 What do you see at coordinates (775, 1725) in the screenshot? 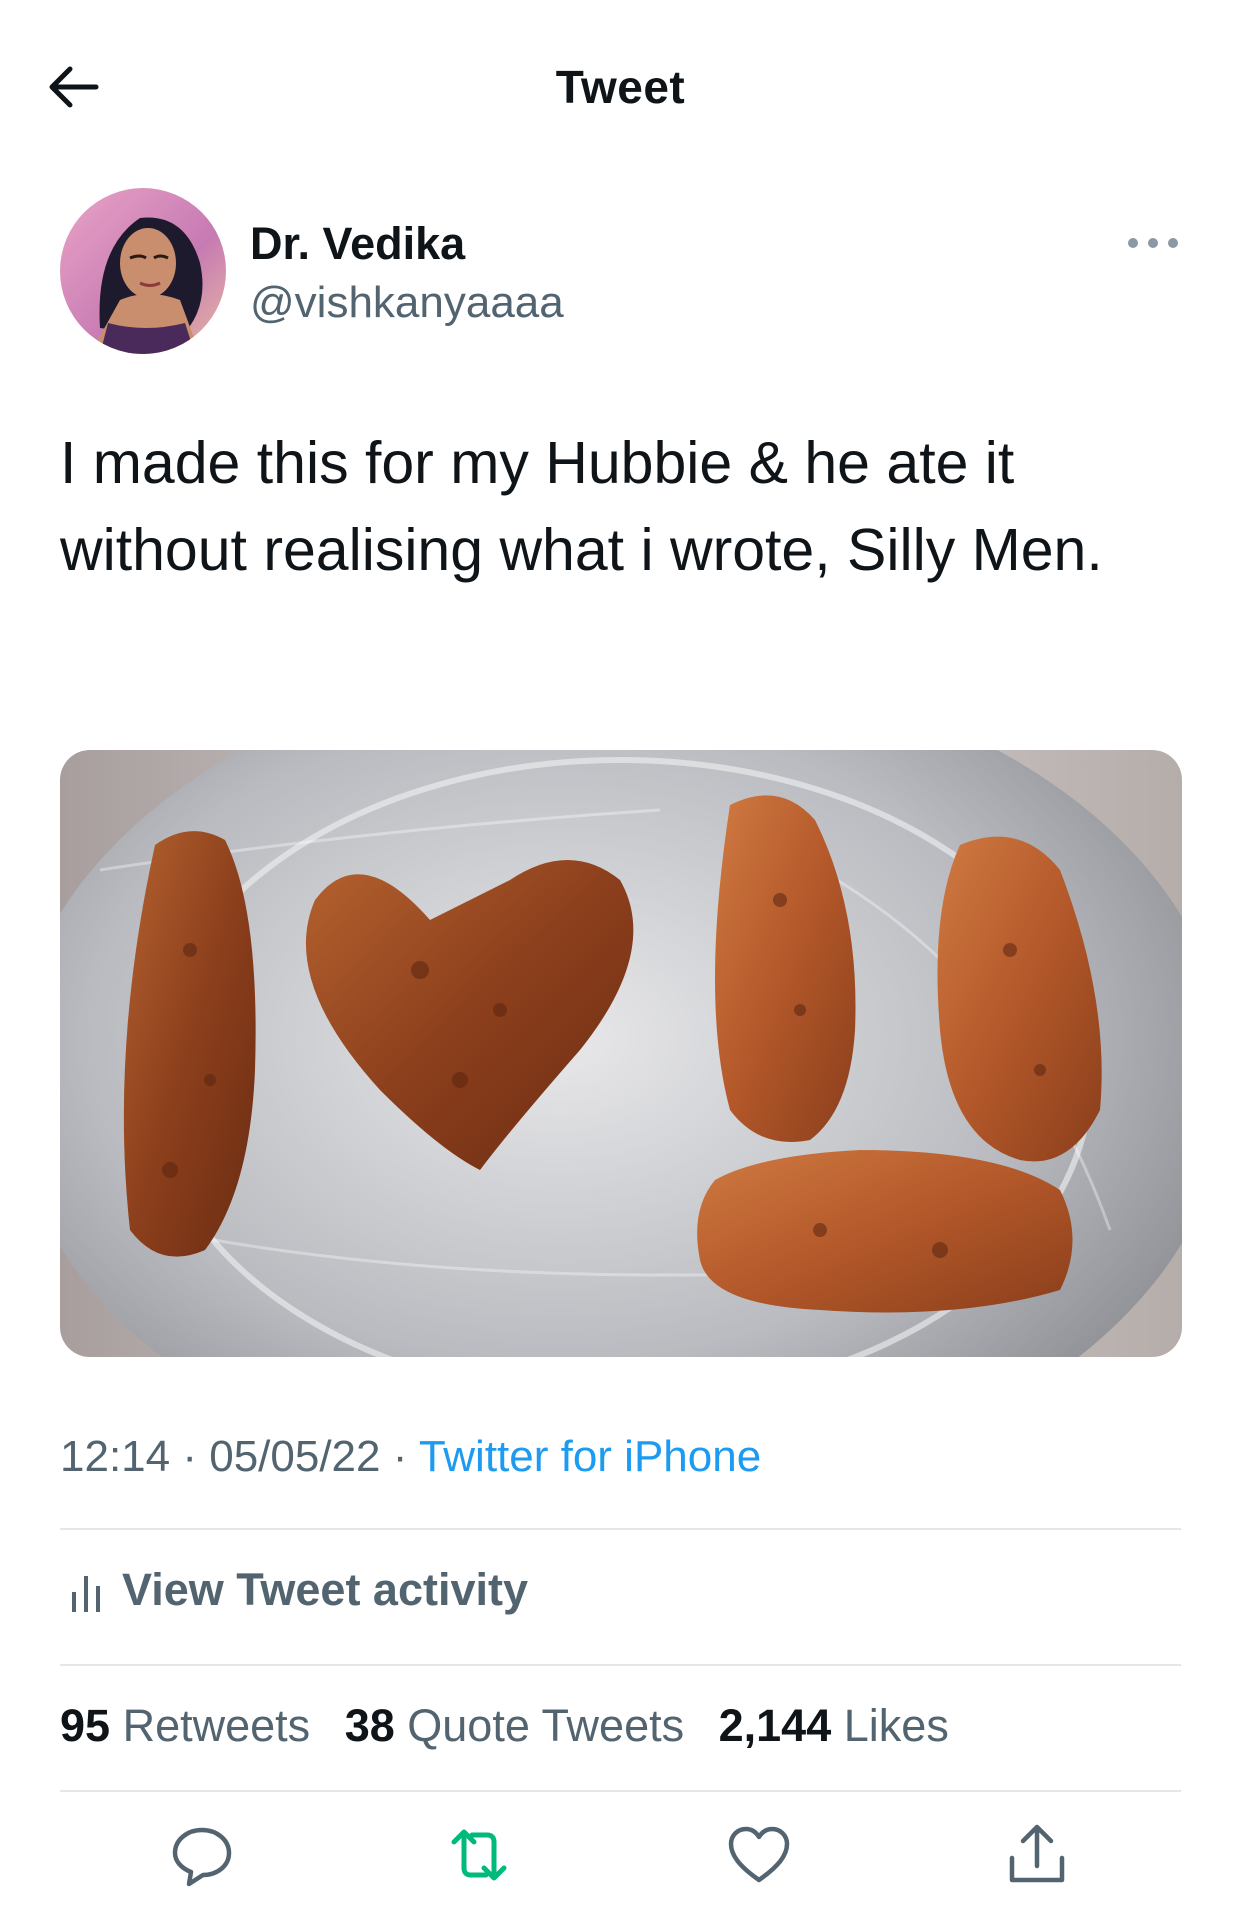
I see `stat-count: 2,144` at bounding box center [775, 1725].